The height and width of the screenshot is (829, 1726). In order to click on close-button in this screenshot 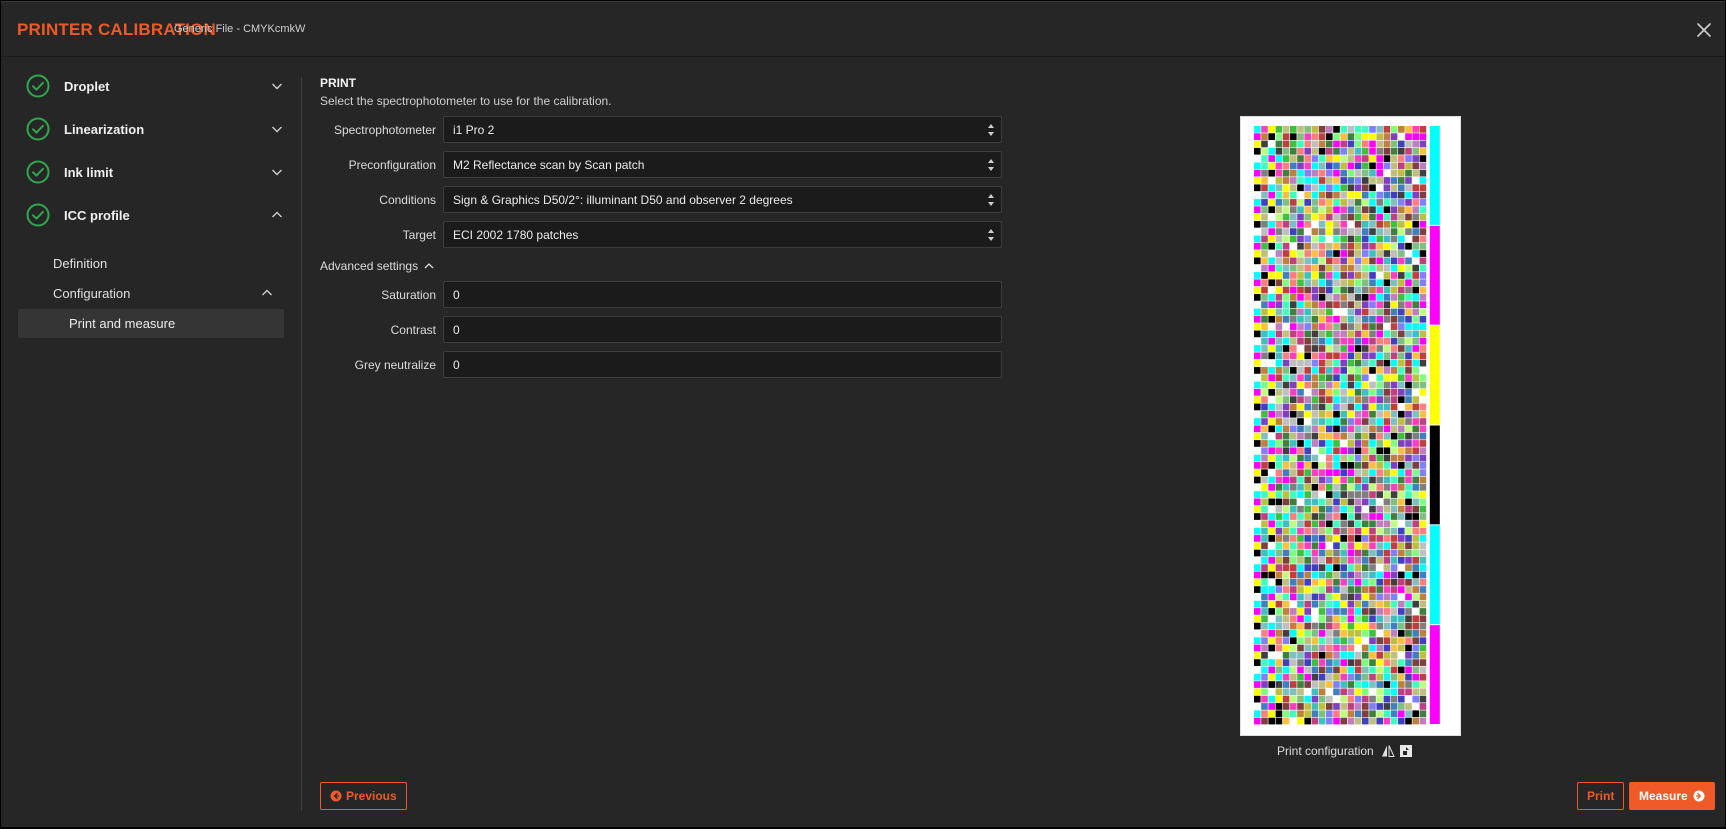, I will do `click(1704, 30)`.